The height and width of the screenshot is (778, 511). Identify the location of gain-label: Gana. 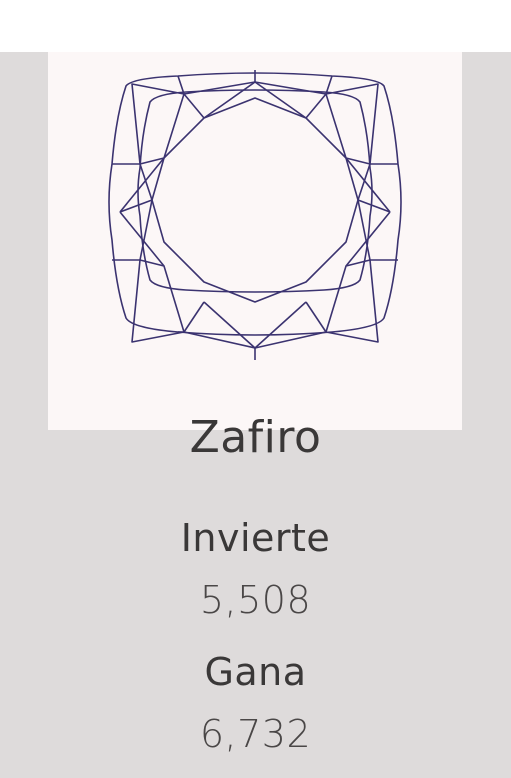
(255, 672).